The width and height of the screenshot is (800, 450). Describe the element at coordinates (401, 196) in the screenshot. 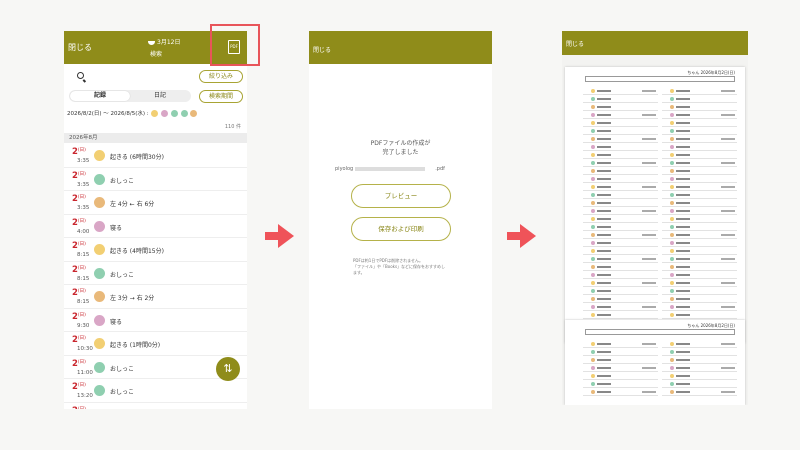

I see `preview-button: プレビュー` at that location.